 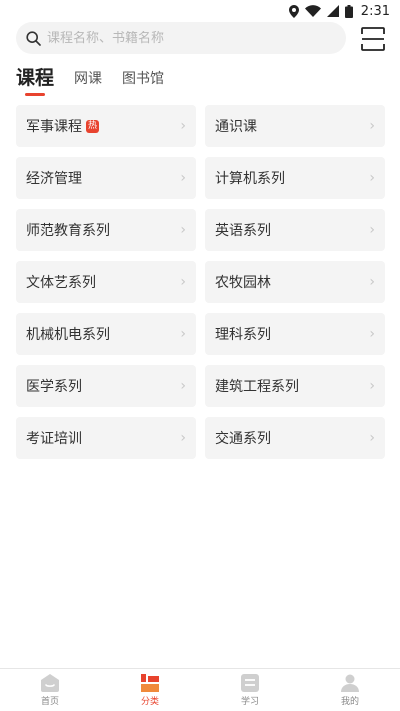 I want to click on category-item: 考证培训 ›, so click(x=106, y=438).